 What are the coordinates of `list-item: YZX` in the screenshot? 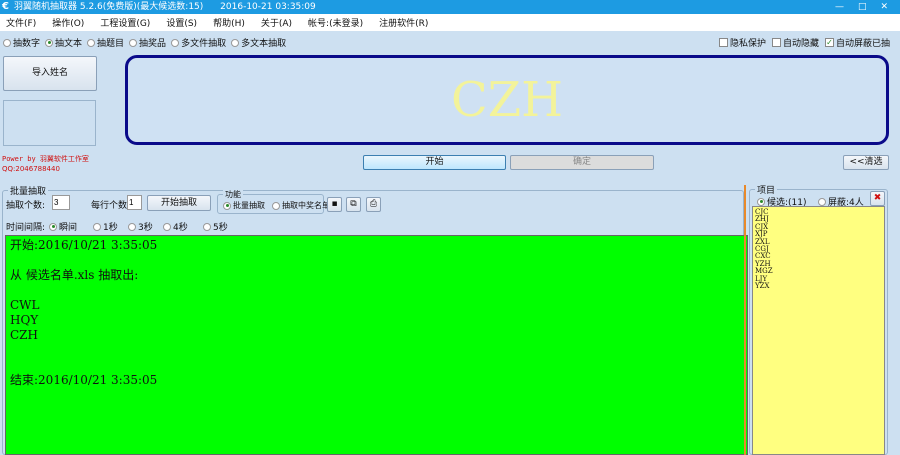 It's located at (818, 286).